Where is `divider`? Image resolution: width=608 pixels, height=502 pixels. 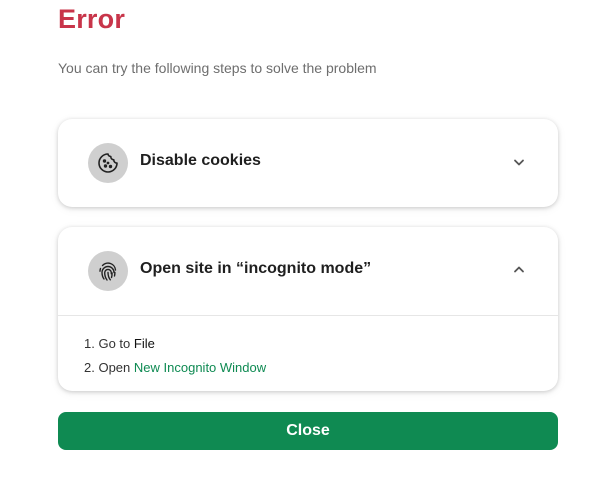
divider is located at coordinates (308, 315).